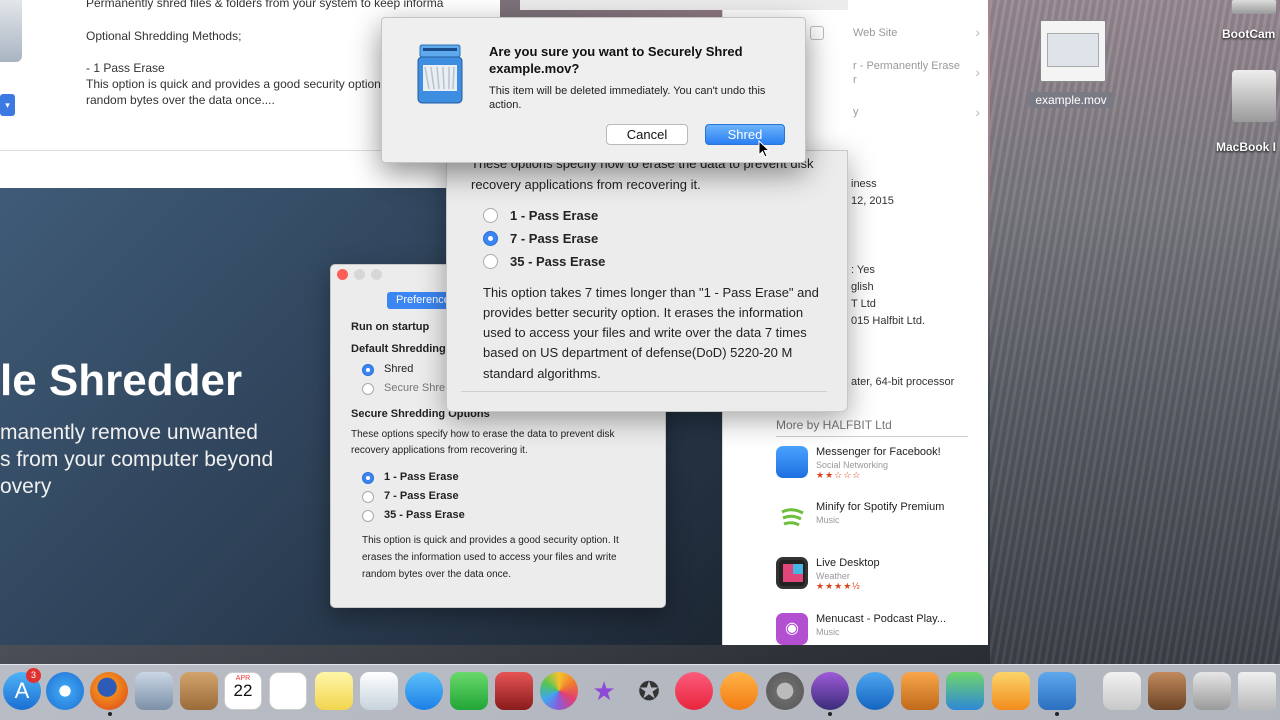 The width and height of the screenshot is (1280, 720). What do you see at coordinates (649, 691) in the screenshot?
I see `imovie-star-dock-icon: ✪` at bounding box center [649, 691].